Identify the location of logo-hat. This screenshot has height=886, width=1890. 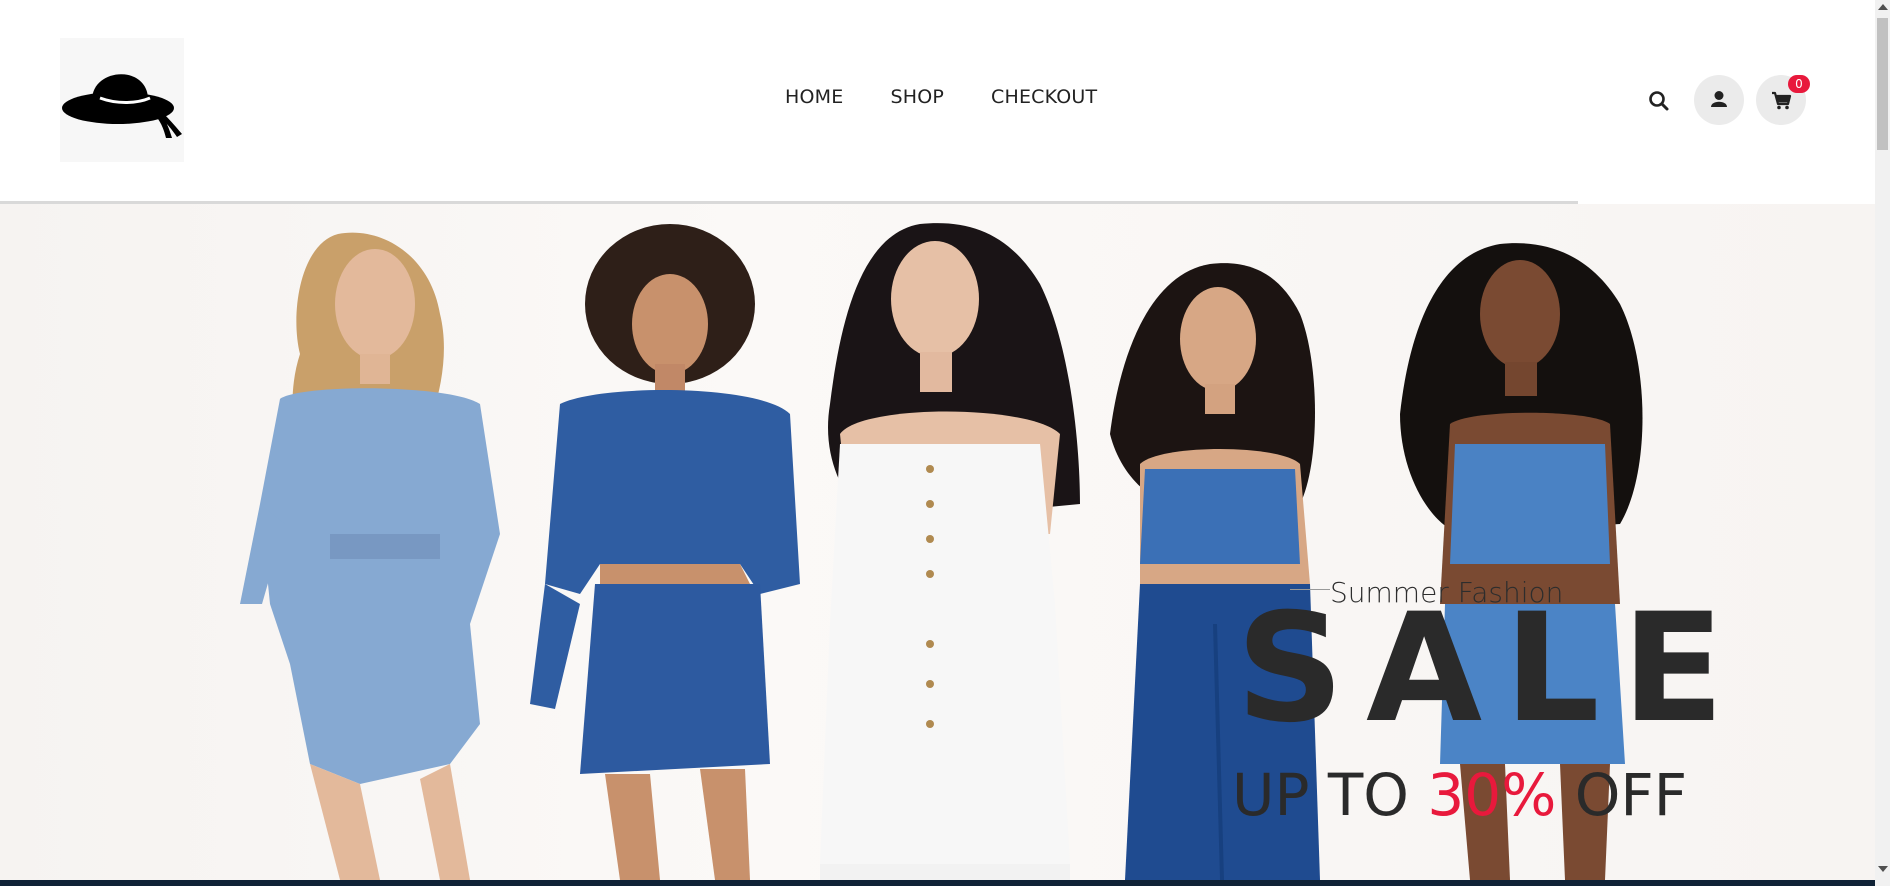
(122, 100).